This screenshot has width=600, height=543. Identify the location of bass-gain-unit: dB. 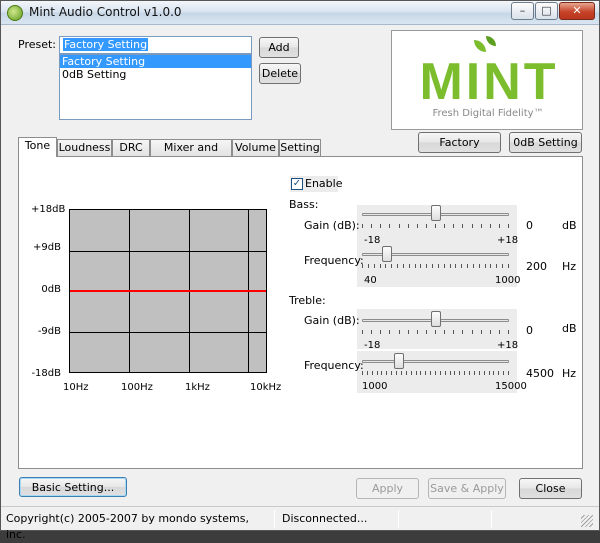
(569, 225).